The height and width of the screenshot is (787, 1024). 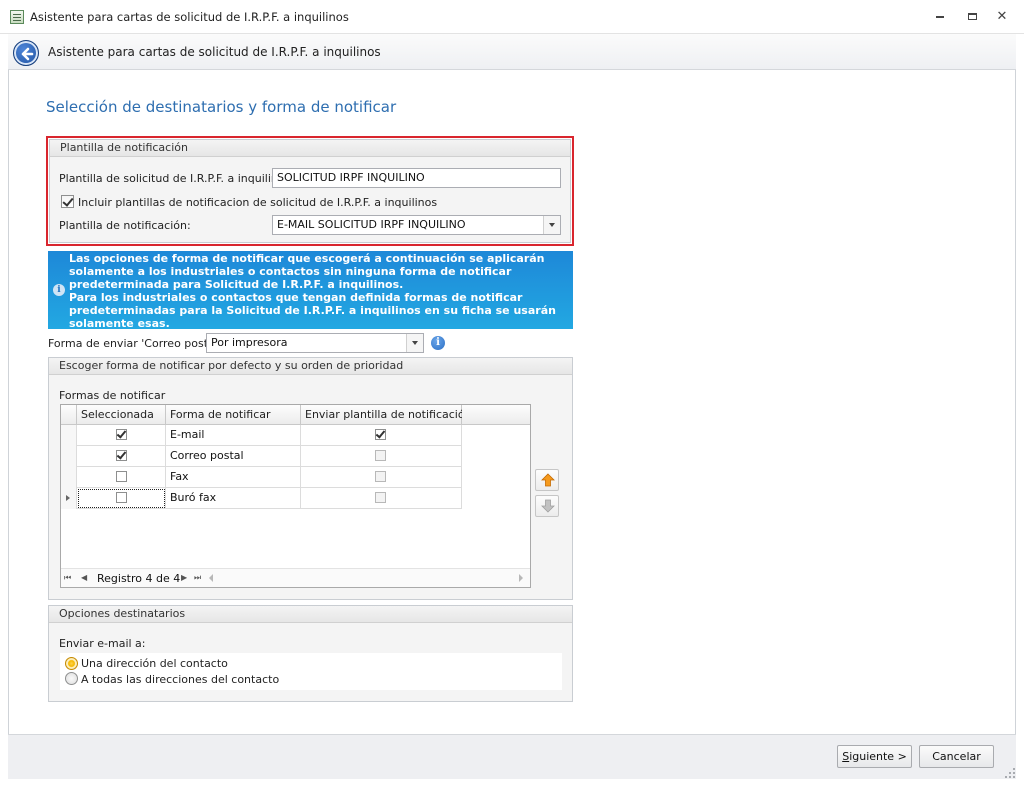 What do you see at coordinates (521, 578) in the screenshot?
I see `scroll-right-icon` at bounding box center [521, 578].